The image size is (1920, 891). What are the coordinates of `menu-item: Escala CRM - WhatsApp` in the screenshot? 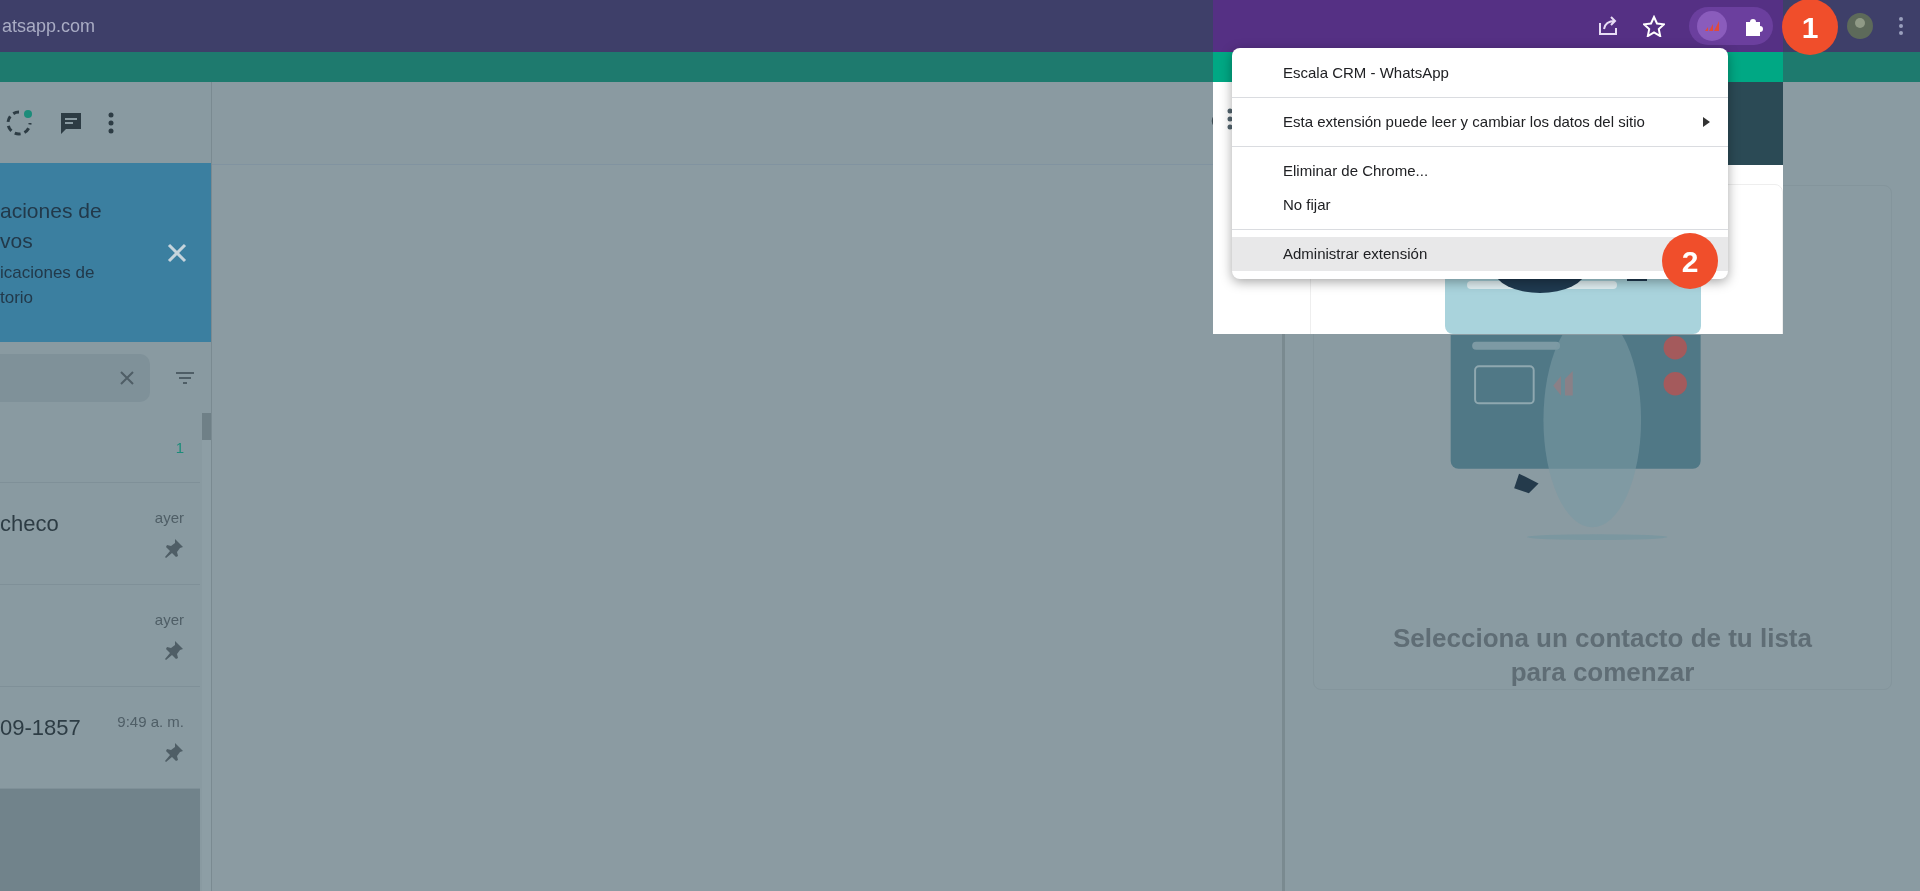 It's located at (1480, 73).